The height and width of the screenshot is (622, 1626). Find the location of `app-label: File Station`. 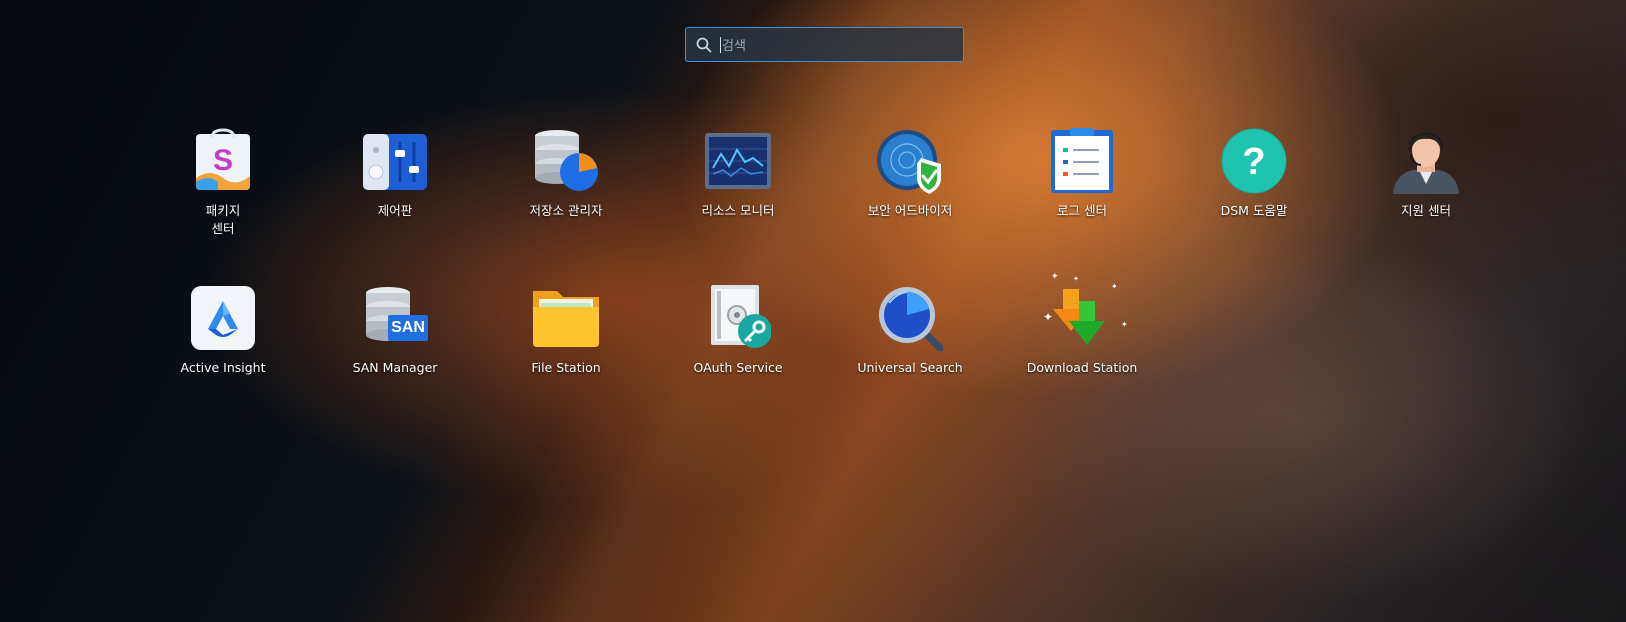

app-label: File Station is located at coordinates (566, 367).